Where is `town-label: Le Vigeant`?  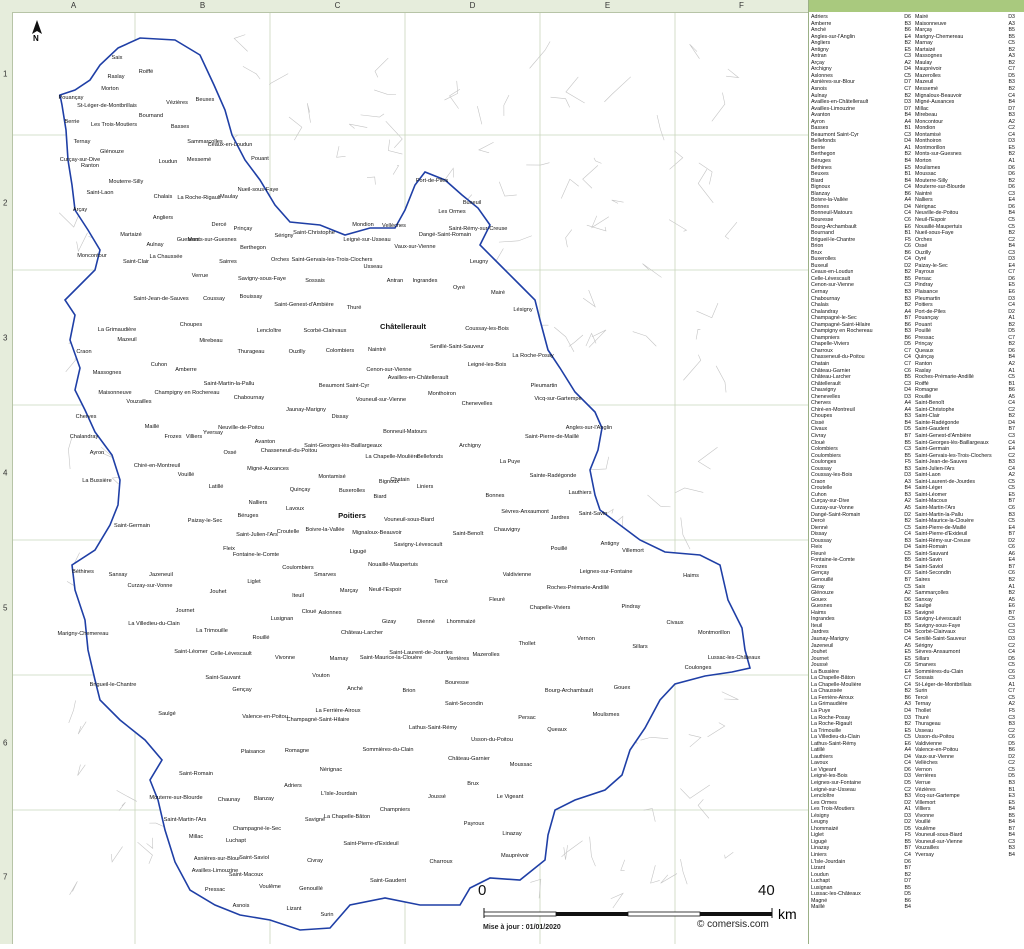
town-label: Le Vigeant is located at coordinates (510, 797).